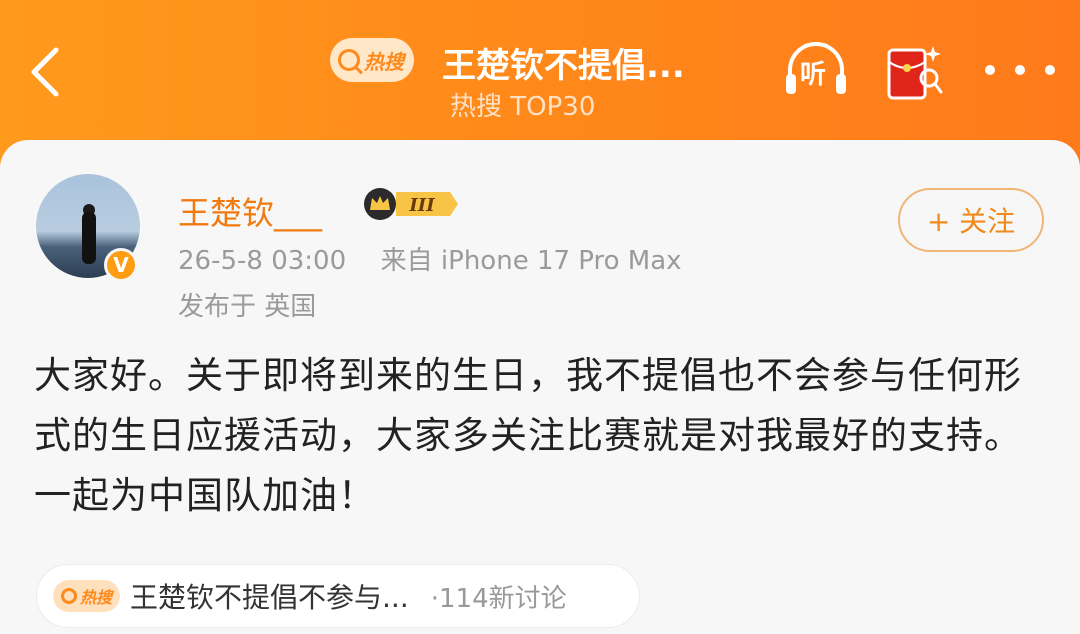 Image resolution: width=1080 pixels, height=634 pixels. I want to click on verified-badge: V, so click(121, 265).